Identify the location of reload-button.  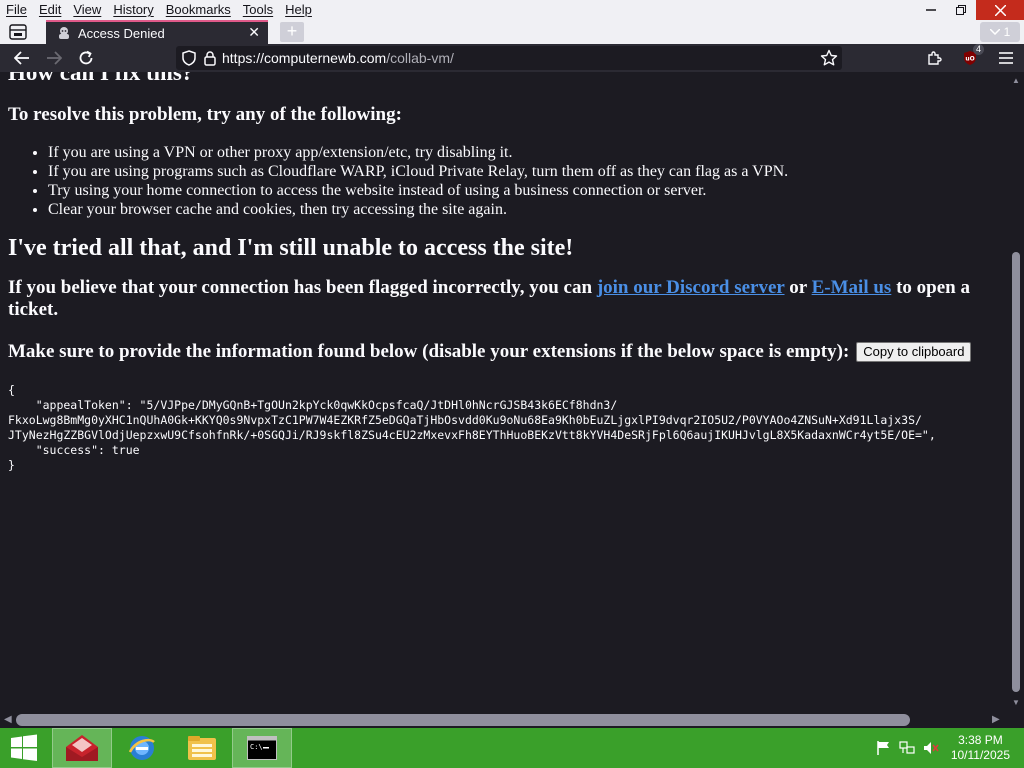
(86, 58).